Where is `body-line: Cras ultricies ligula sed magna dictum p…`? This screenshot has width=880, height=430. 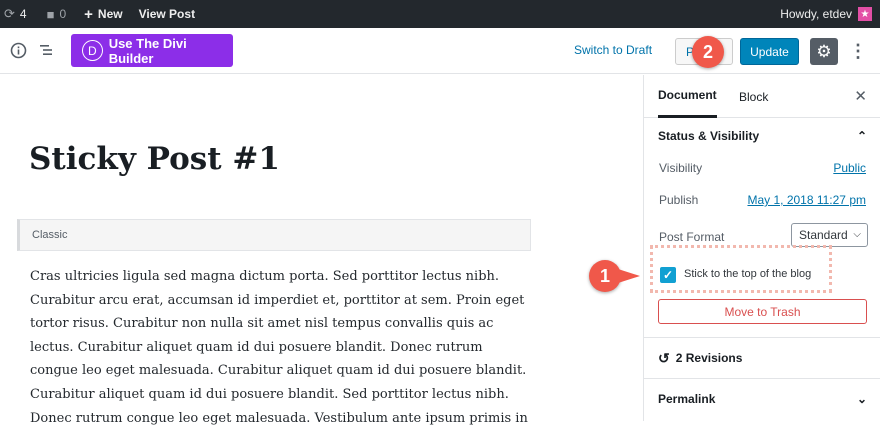 body-line: Cras ultricies ligula sed magna dictum p… is located at coordinates (265, 276).